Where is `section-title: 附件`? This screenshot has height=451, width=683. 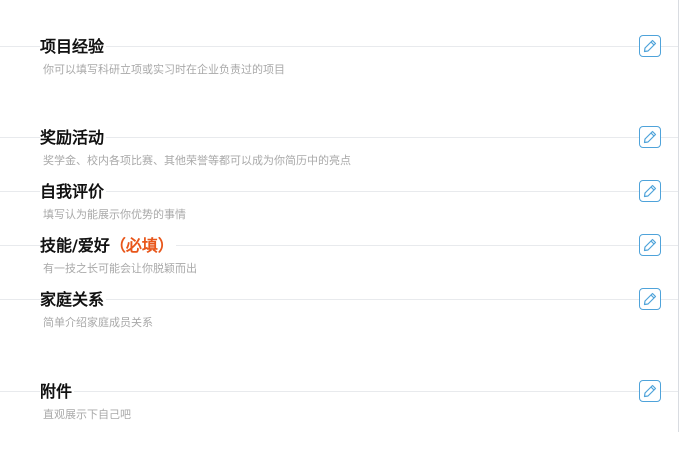 section-title: 附件 is located at coordinates (57, 392).